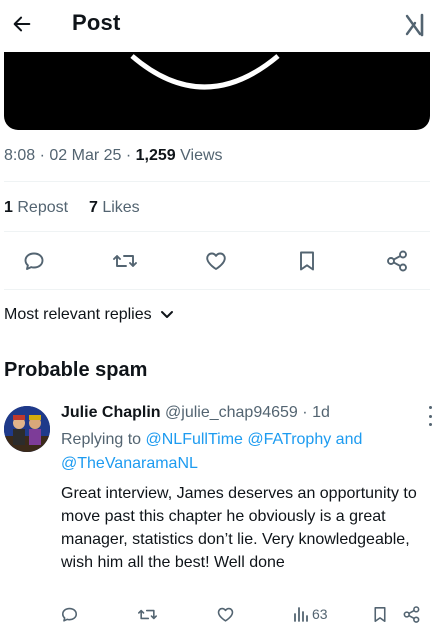  I want to click on back-button, so click(22, 24).